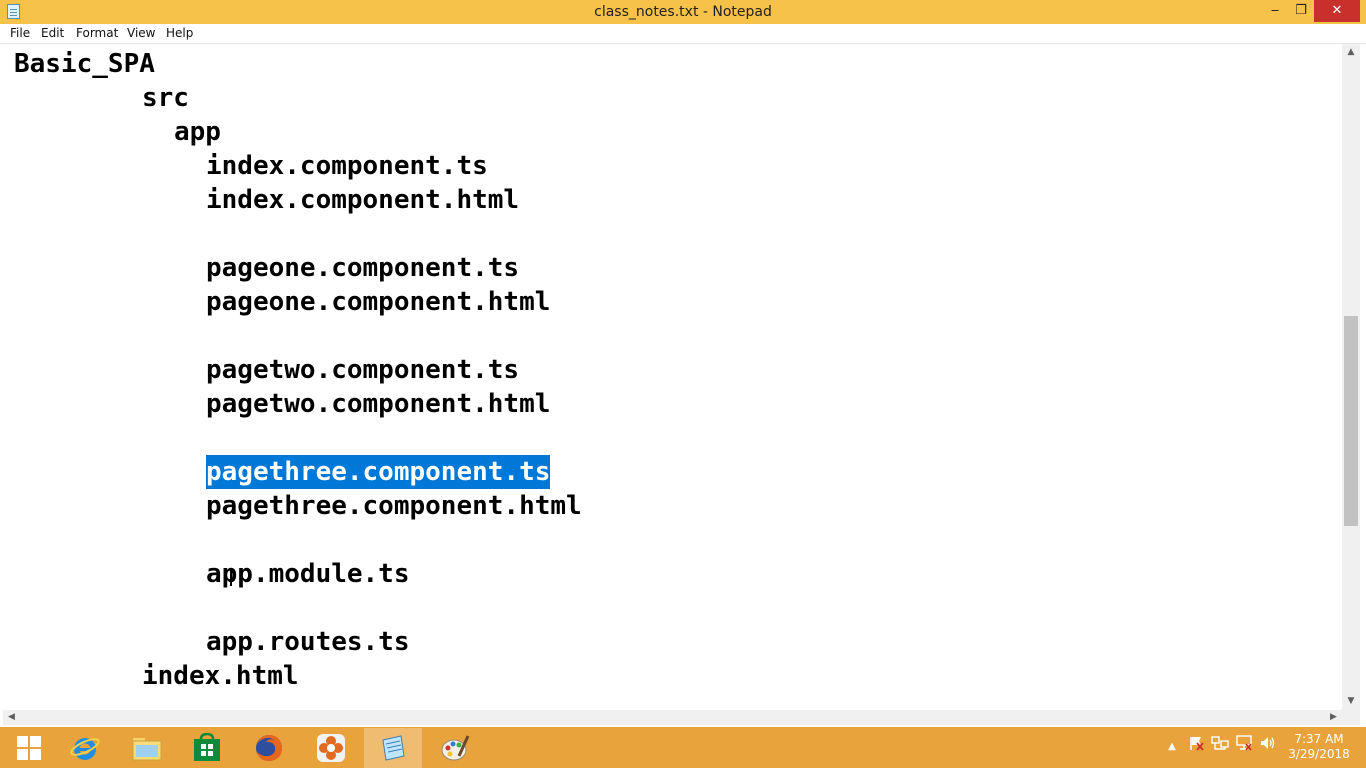  What do you see at coordinates (1337, 11) in the screenshot?
I see `close-button: ✕` at bounding box center [1337, 11].